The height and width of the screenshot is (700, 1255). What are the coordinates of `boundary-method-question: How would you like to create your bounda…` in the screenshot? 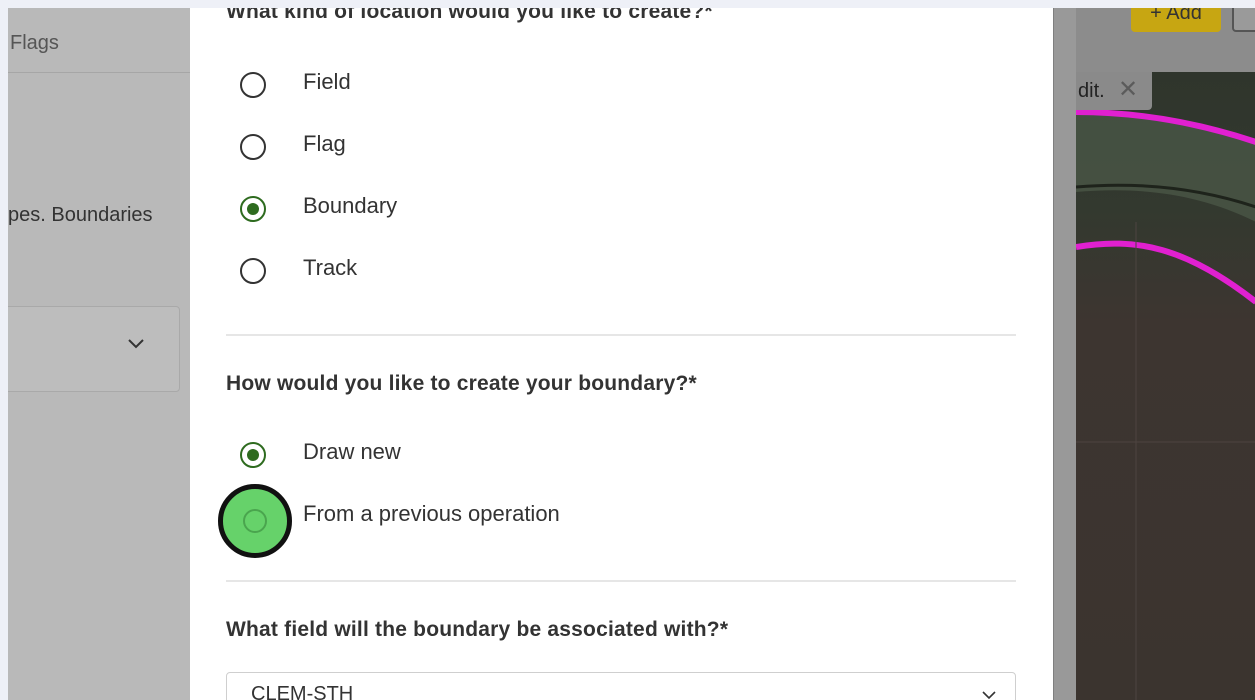 It's located at (461, 383).